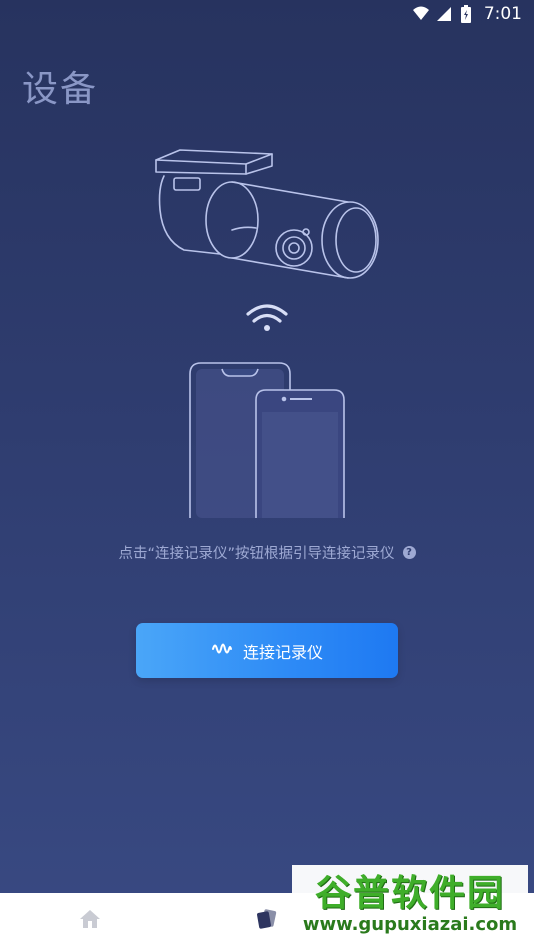 Image resolution: width=534 pixels, height=950 pixels. What do you see at coordinates (469, 14) in the screenshot?
I see `battery-icon` at bounding box center [469, 14].